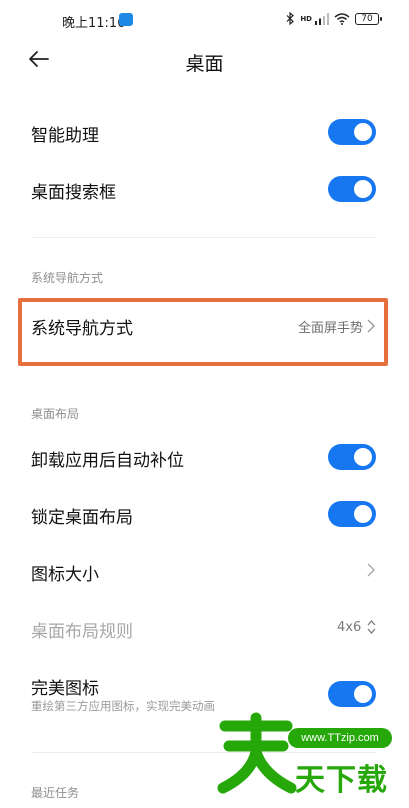  What do you see at coordinates (73, 193) in the screenshot?
I see `desktop-search-label: 桌面搜索框` at bounding box center [73, 193].